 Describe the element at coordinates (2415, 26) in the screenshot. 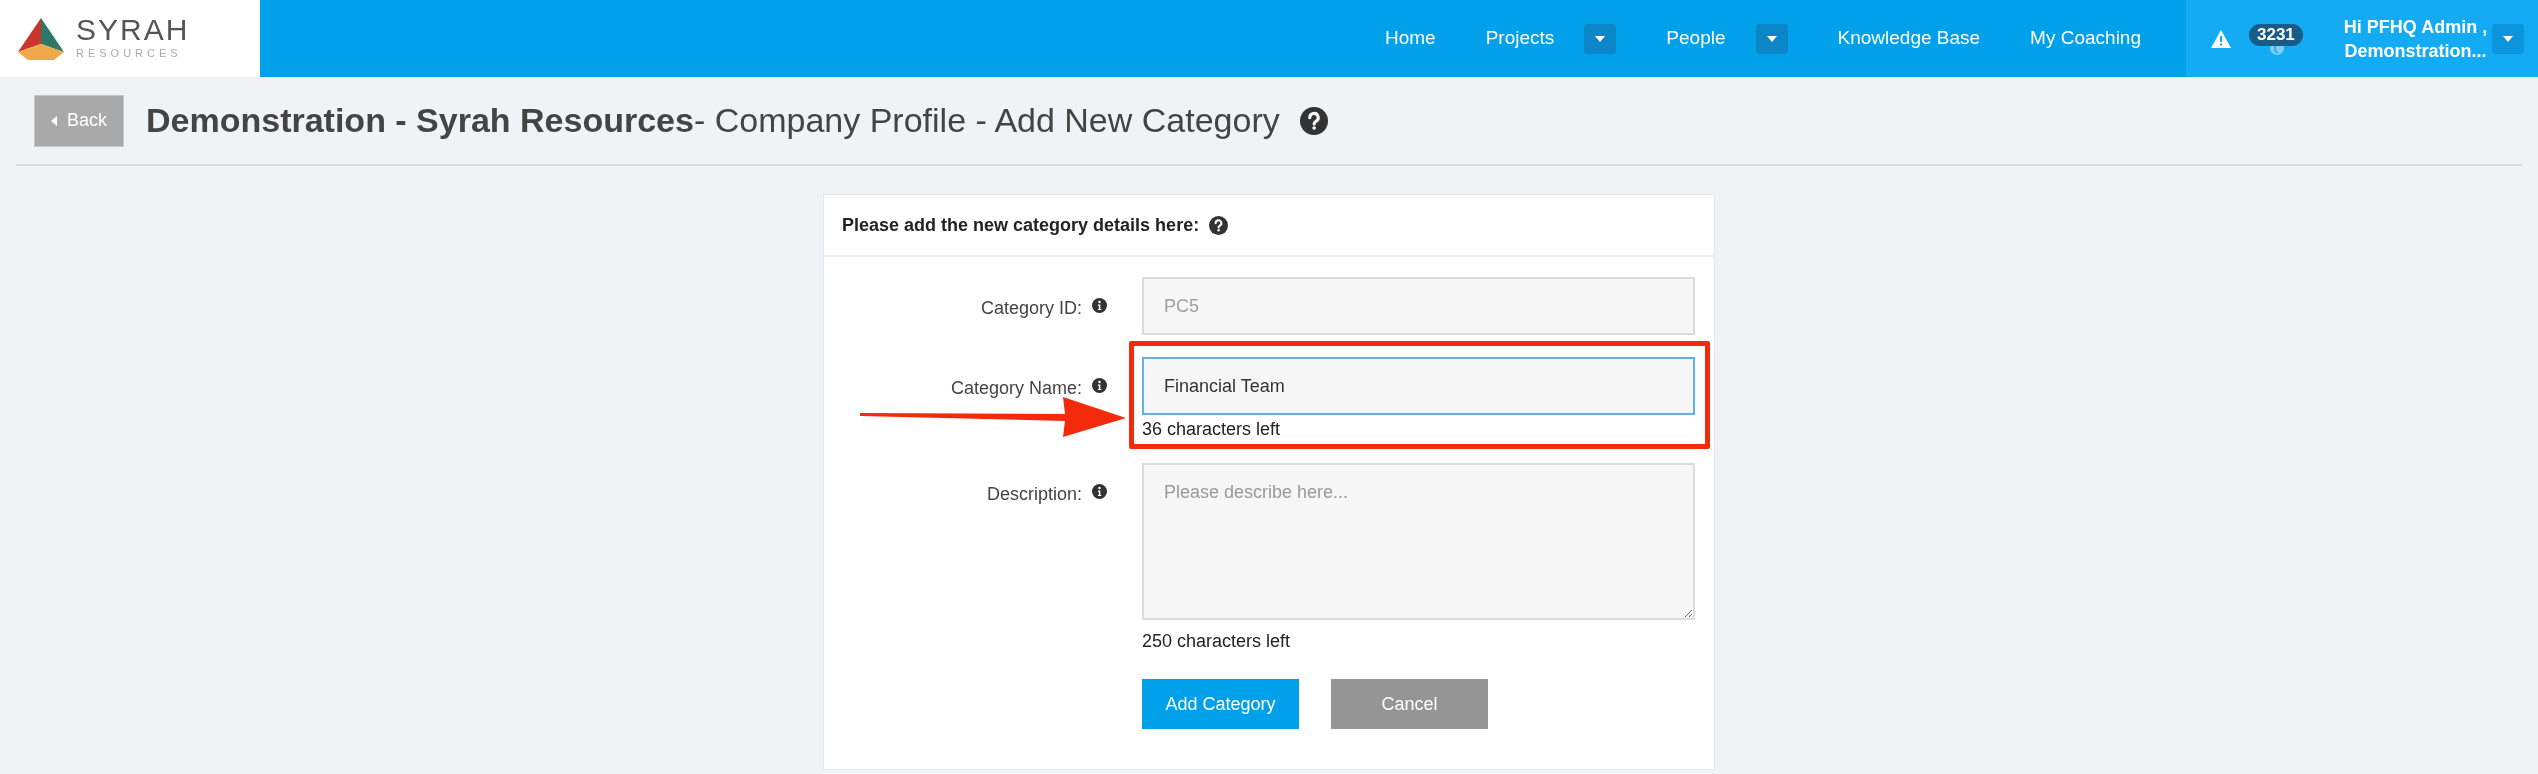

I see `user-greeting: Hi PFHQ Admin ,` at that location.